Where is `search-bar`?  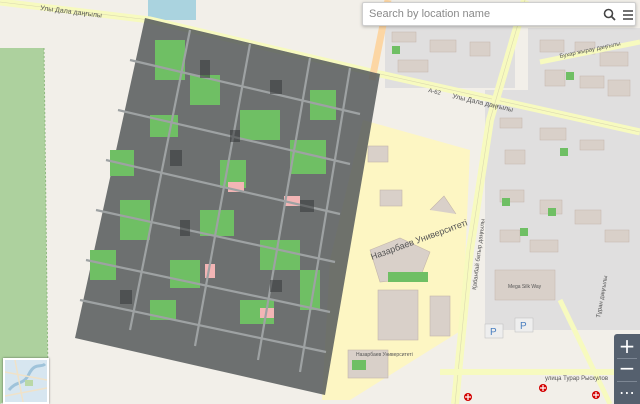 search-bar is located at coordinates (499, 14).